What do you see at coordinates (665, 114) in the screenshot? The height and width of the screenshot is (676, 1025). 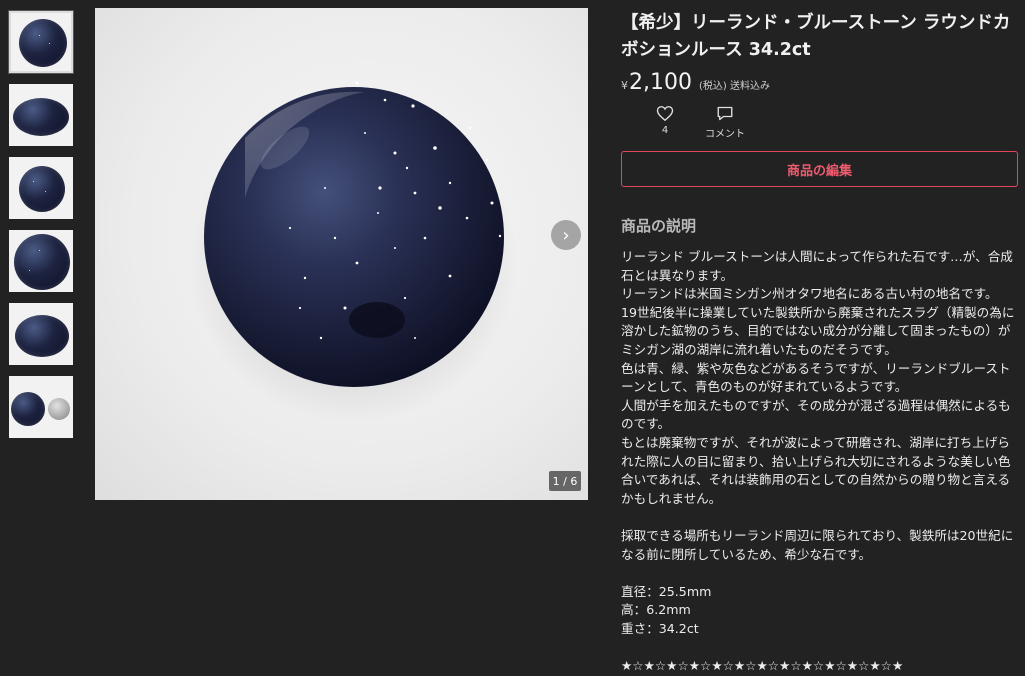 I see `heart-icon` at bounding box center [665, 114].